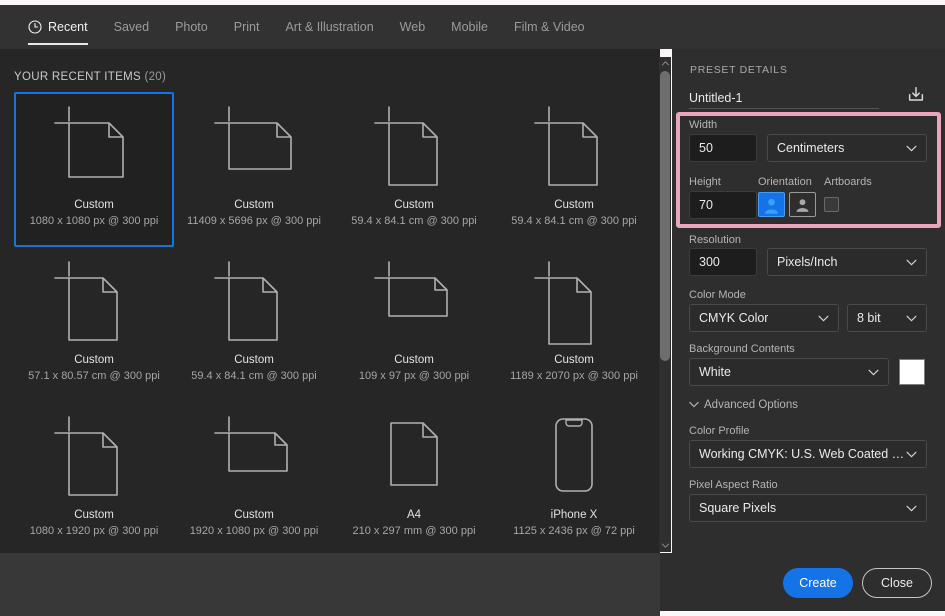 The width and height of the screenshot is (945, 616). I want to click on background-contents-label: Background Contents, so click(742, 349).